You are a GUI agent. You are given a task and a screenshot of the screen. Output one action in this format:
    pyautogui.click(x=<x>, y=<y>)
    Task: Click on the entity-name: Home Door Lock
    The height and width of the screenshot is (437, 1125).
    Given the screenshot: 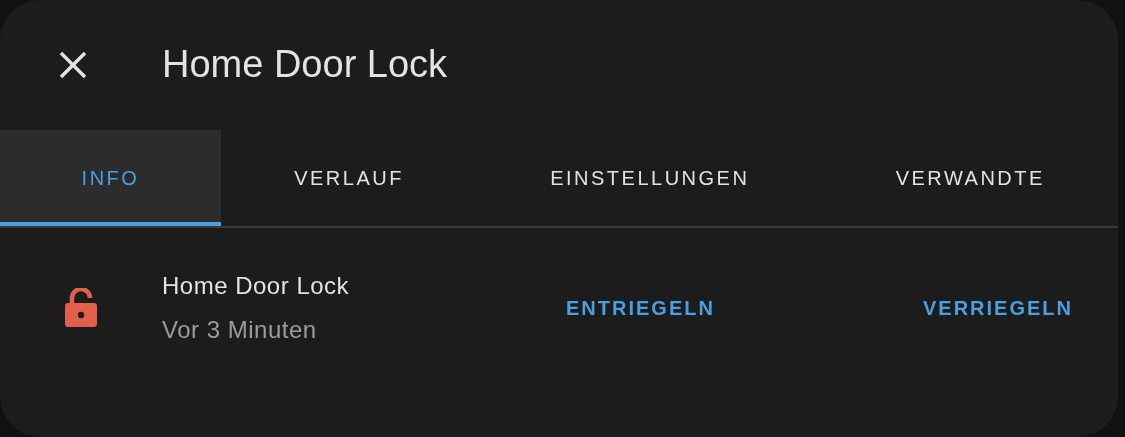 What is the action you would take?
    pyautogui.click(x=256, y=286)
    